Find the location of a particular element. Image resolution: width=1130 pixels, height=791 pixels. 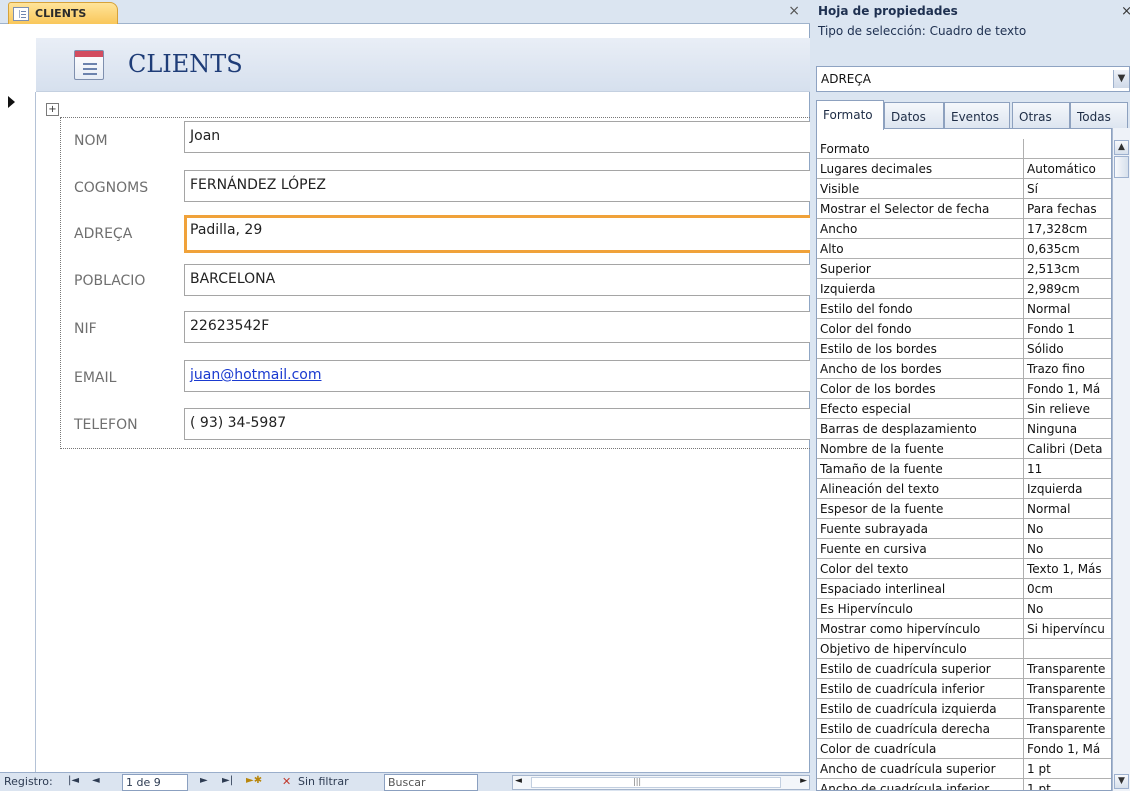

property-row: Alto 0,635cm is located at coordinates (964, 249).